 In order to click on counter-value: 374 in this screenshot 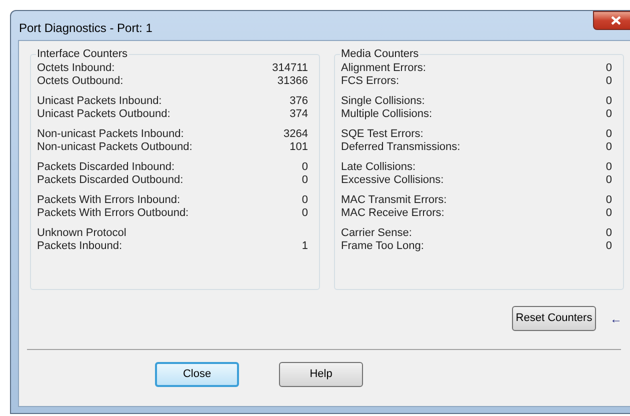, I will do `click(299, 114)`.